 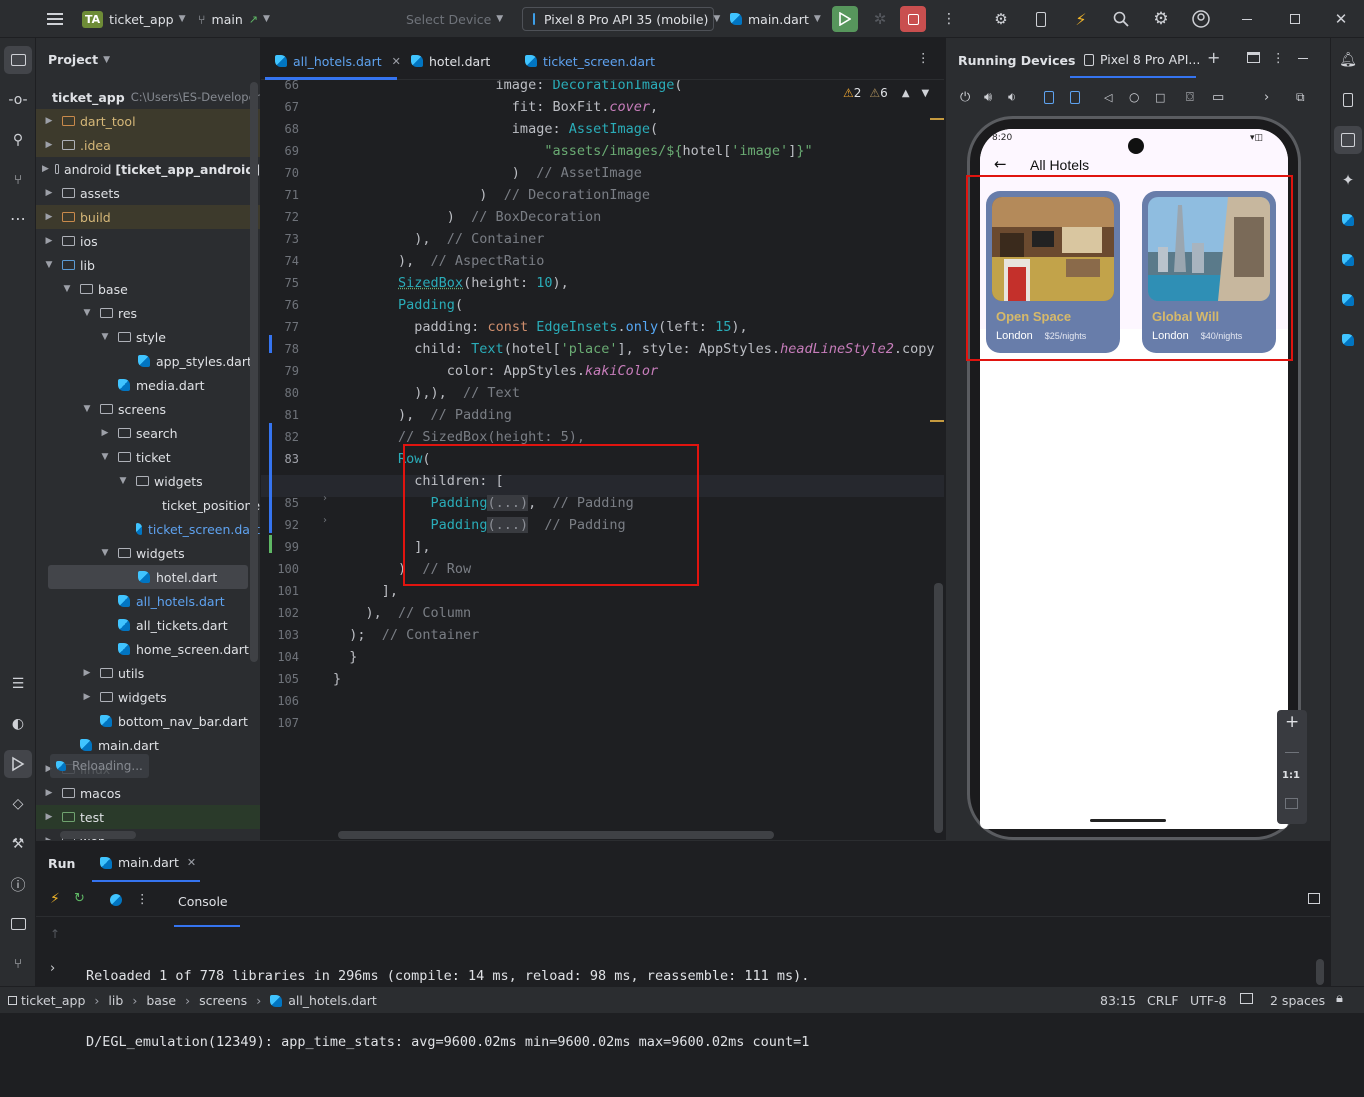 What do you see at coordinates (18, 180) in the screenshot?
I see `pull-requests-icon: ⑂` at bounding box center [18, 180].